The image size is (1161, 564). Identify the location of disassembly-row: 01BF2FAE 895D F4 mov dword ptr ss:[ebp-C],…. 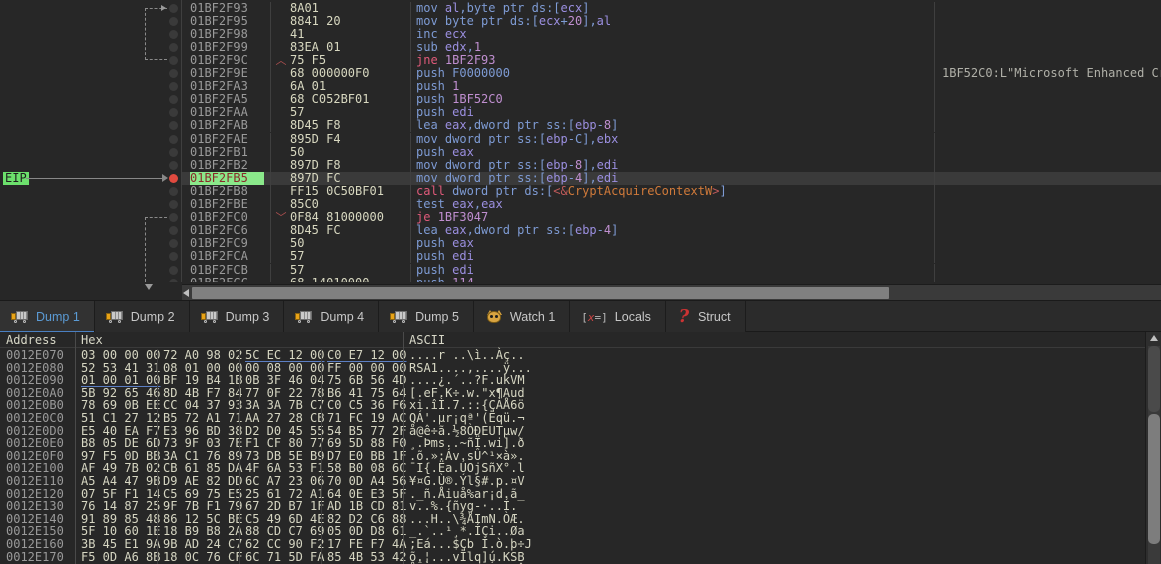
(671, 139).